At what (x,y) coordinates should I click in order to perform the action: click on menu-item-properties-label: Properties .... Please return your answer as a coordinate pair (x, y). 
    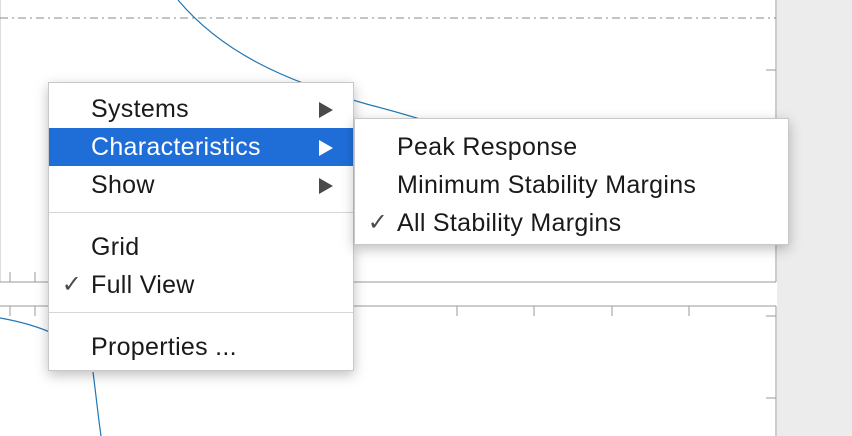
    Looking at the image, I should click on (164, 347).